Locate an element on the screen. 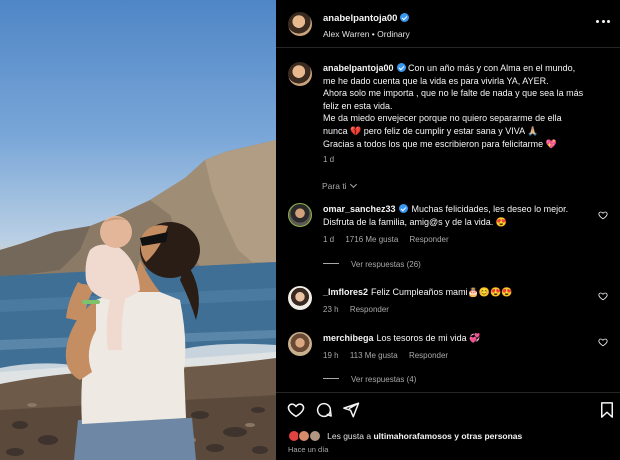 The width and height of the screenshot is (620, 460). caption-line: Con un año más y con Alma en el mundo, is located at coordinates (492, 68).